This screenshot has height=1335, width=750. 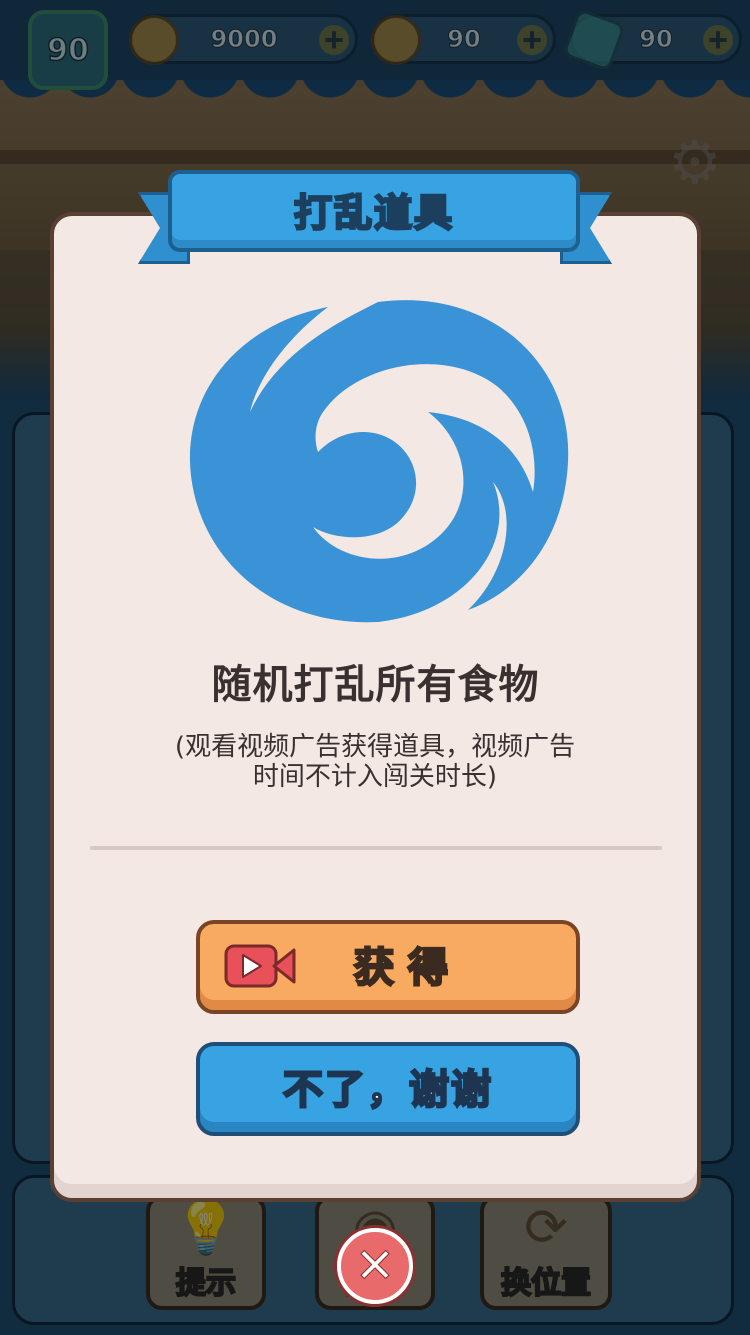 I want to click on close-icon: ✕, so click(x=375, y=1266).